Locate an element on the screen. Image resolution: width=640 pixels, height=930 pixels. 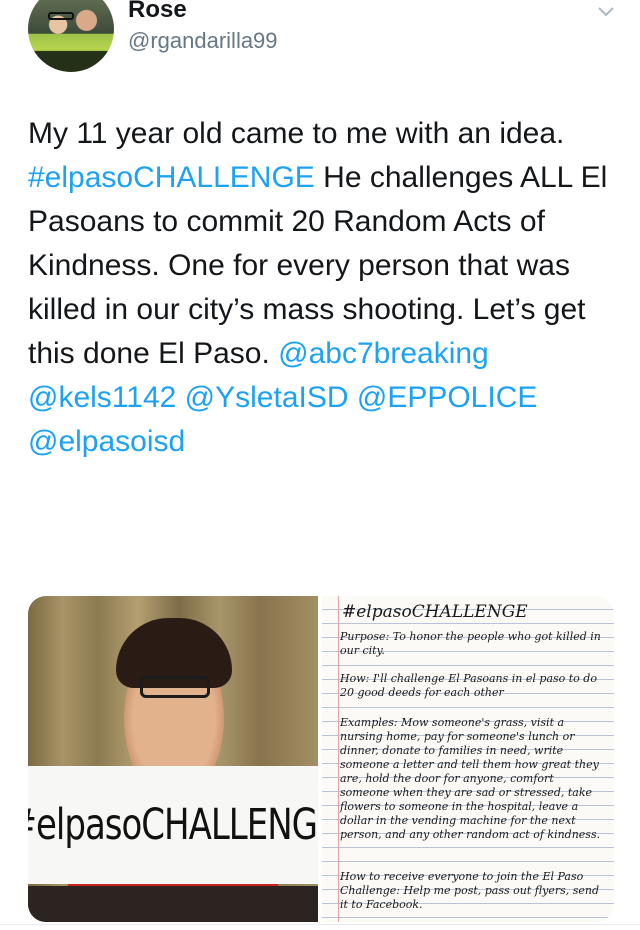
mention-link: @kels1142 is located at coordinates (102, 397).